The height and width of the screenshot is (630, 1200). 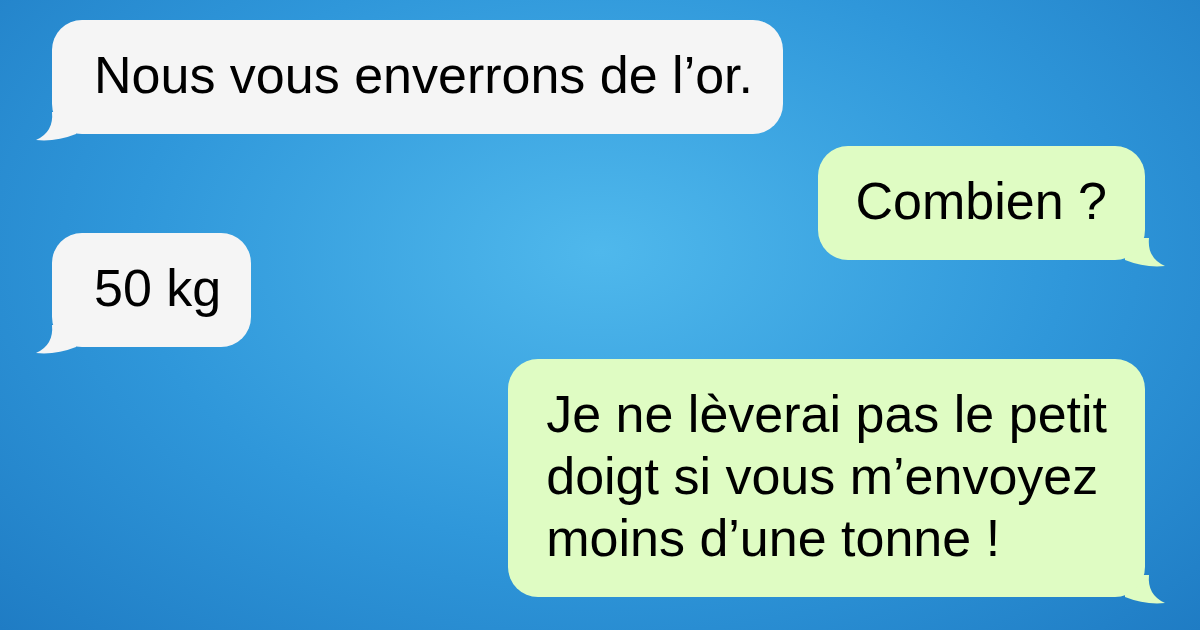 I want to click on message-text: Je ne lèverai pas le petit doigt si vous m’envoyez moins d’une tonne !, so click(x=826, y=476).